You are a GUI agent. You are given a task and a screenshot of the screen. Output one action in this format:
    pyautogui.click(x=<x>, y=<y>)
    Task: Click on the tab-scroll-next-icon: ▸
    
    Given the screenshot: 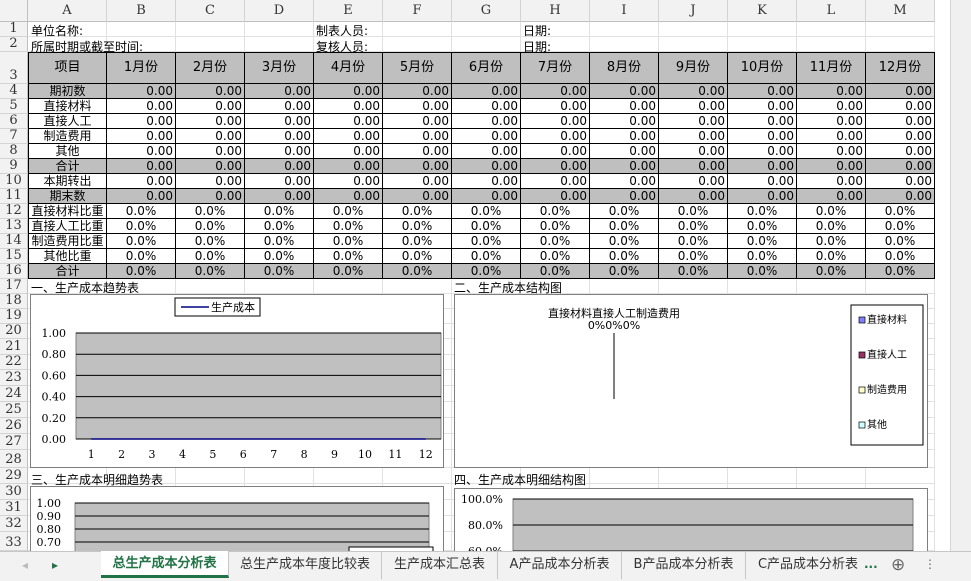 What is the action you would take?
    pyautogui.click(x=55, y=565)
    